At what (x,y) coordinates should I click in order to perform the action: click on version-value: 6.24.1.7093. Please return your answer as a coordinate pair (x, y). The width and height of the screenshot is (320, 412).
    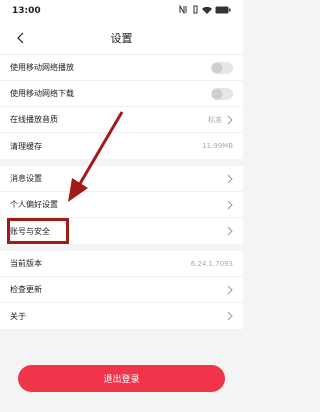
    Looking at the image, I should click on (211, 263).